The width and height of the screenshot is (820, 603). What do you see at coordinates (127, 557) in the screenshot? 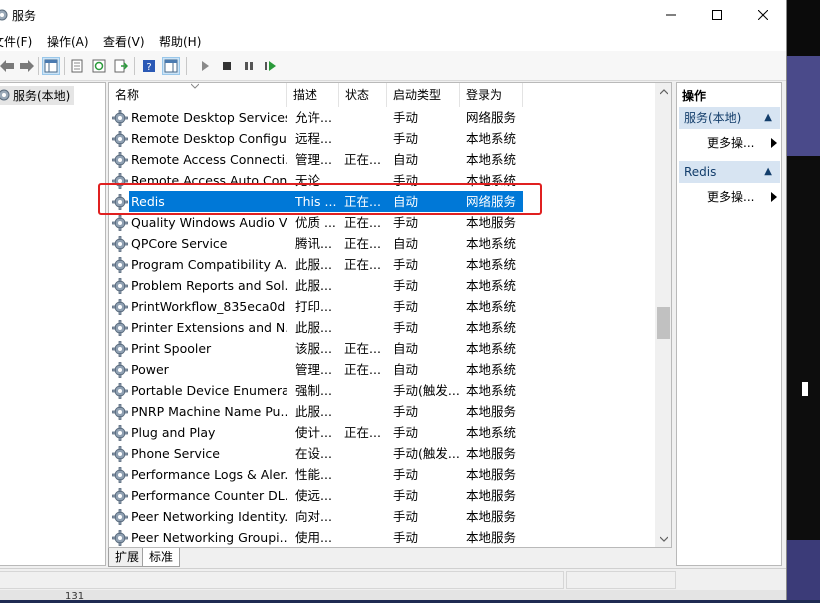
I see `tab-extended: 扩展` at bounding box center [127, 557].